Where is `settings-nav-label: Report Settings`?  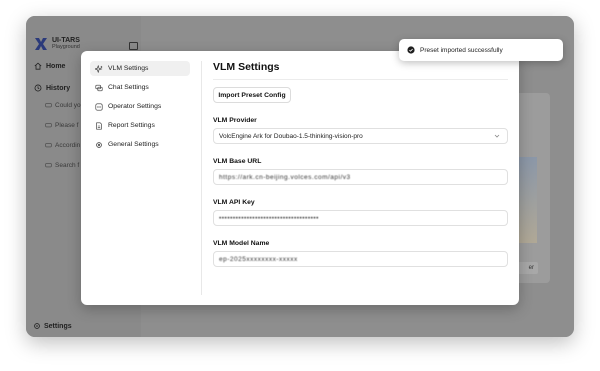 settings-nav-label: Report Settings is located at coordinates (131, 125).